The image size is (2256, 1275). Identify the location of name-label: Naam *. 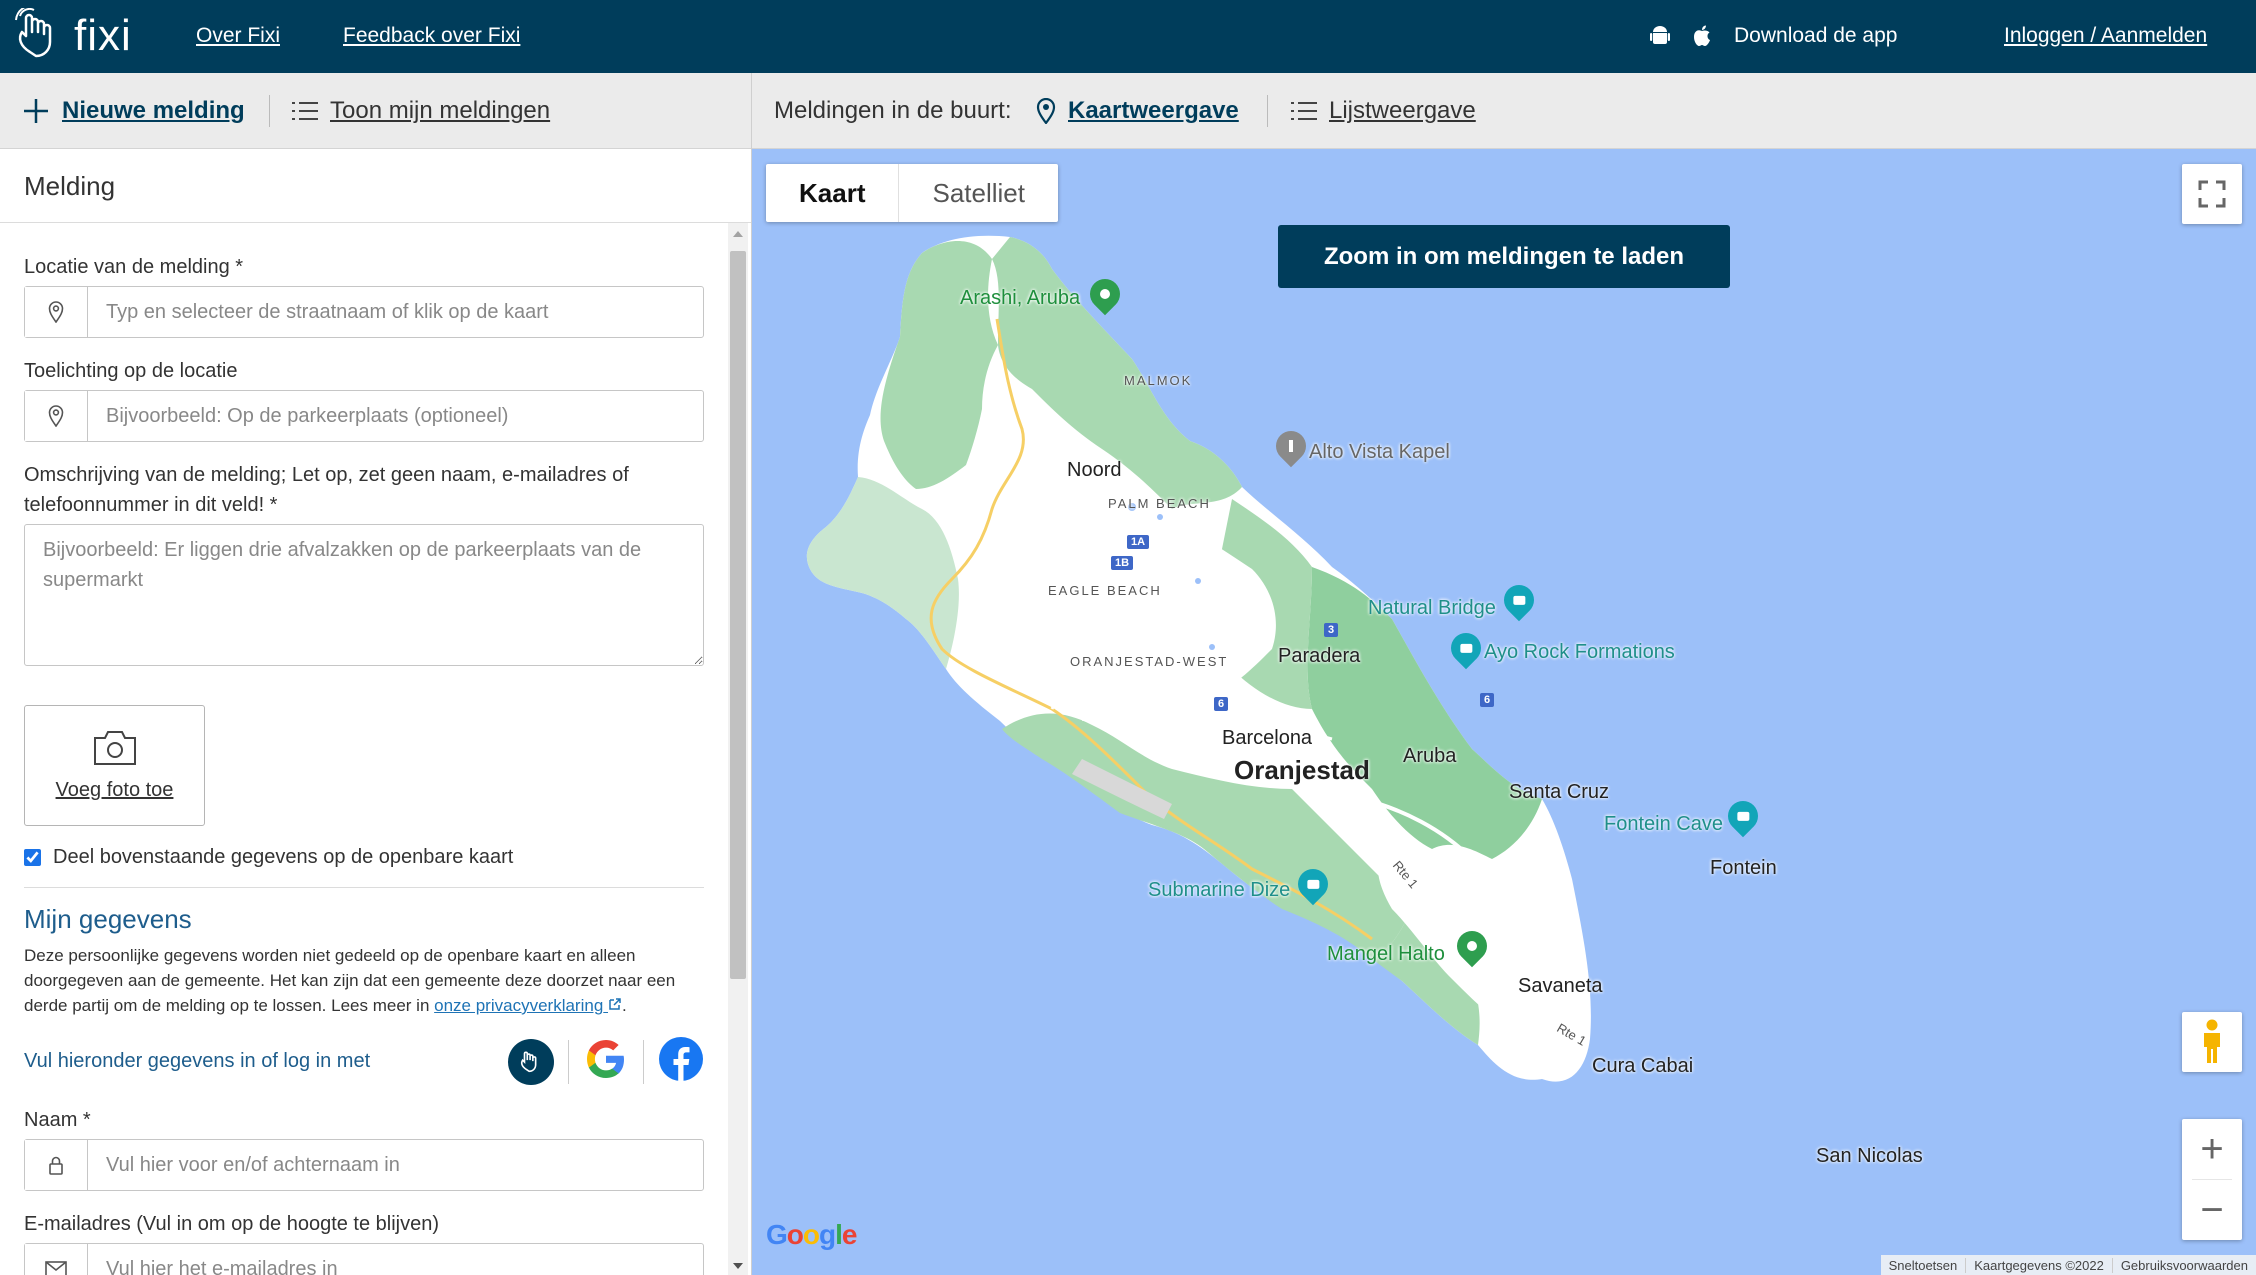
(57, 1120).